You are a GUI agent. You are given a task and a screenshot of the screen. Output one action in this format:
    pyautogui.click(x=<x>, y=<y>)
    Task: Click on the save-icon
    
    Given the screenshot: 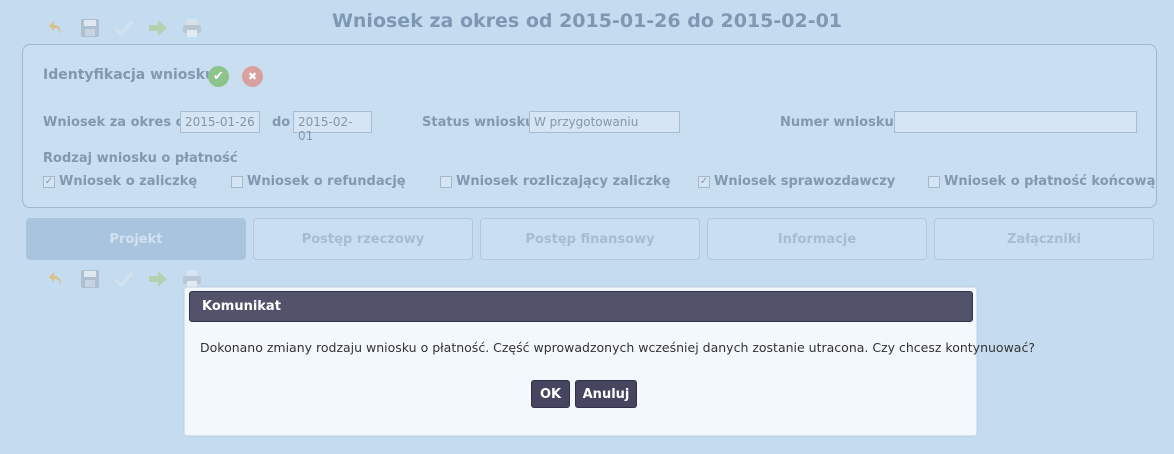 What is the action you would take?
    pyautogui.click(x=90, y=279)
    